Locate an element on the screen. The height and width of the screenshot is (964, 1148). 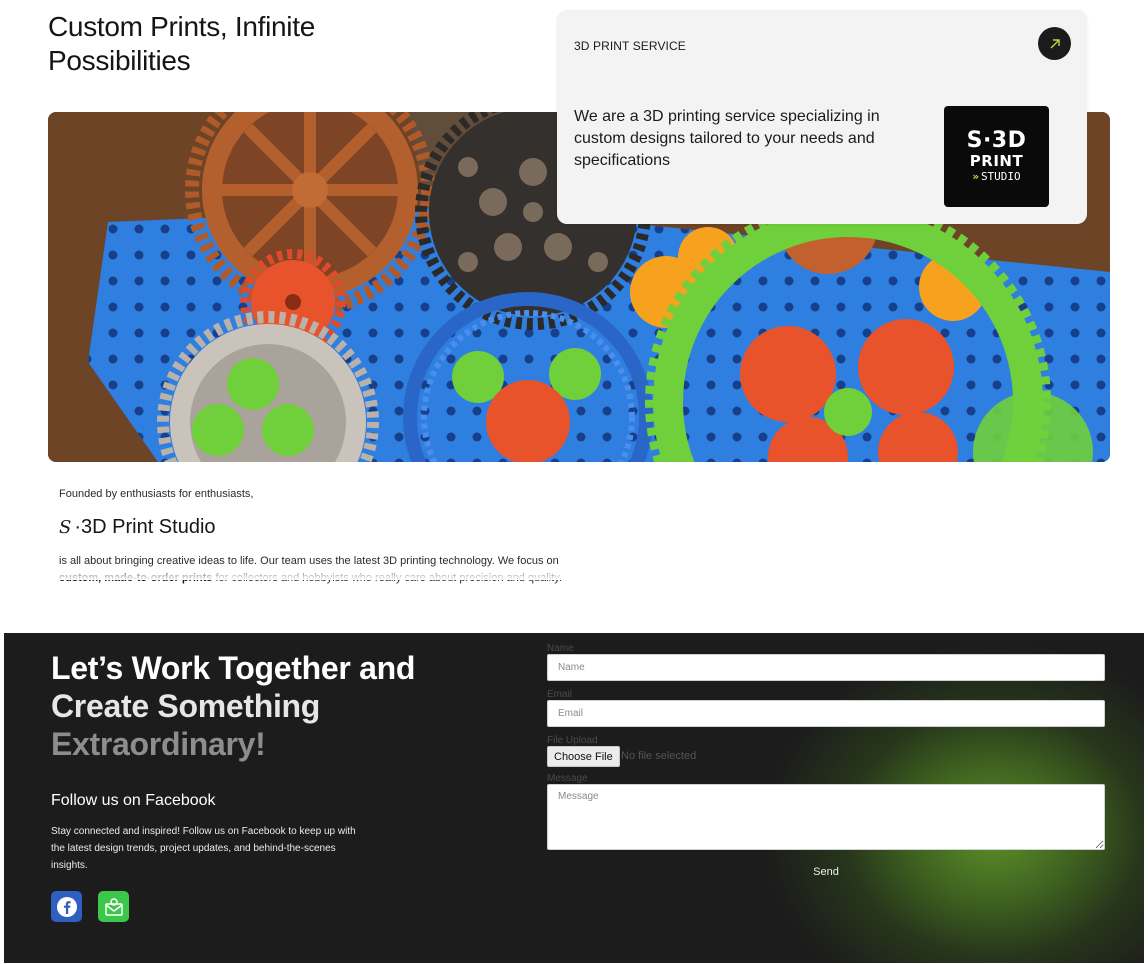
email-button is located at coordinates (113, 906).